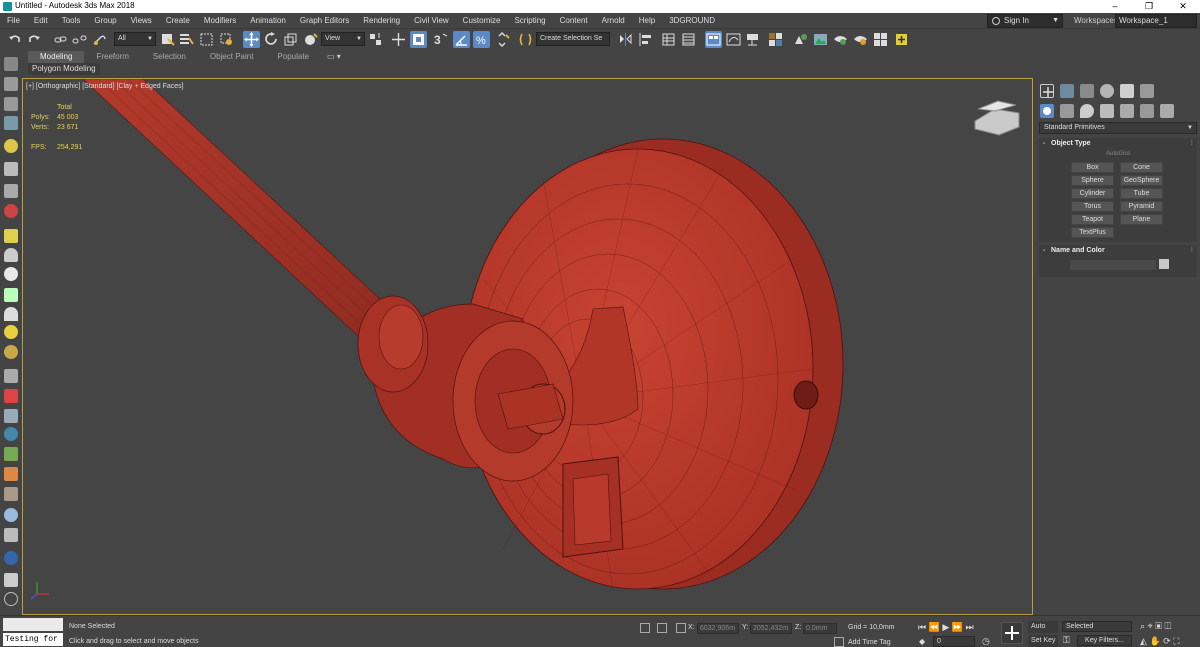  Describe the element at coordinates (33, 624) in the screenshot. I see `maxscript-listener-output` at that location.